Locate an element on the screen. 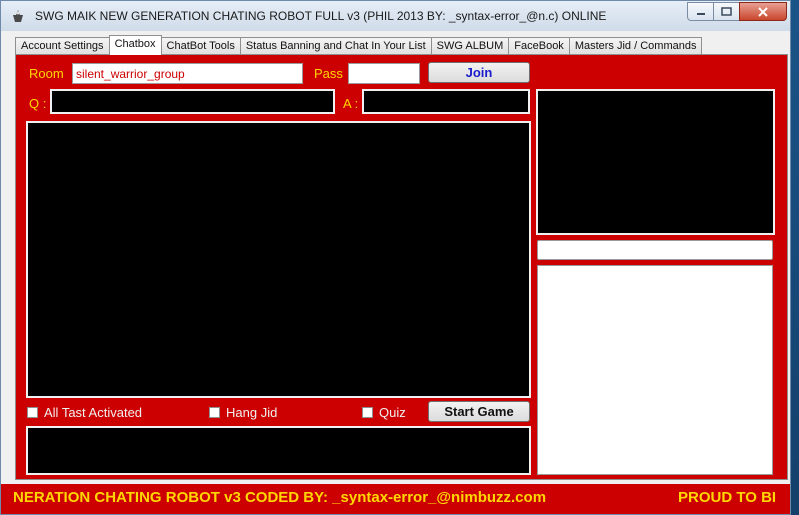  maximize-button is located at coordinates (726, 11).